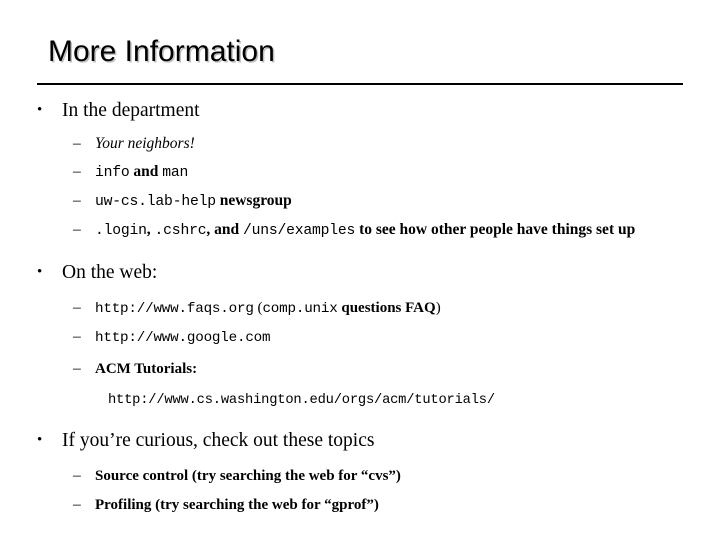 This screenshot has width=720, height=540. I want to click on link-google: http://www.google.com, so click(183, 338).